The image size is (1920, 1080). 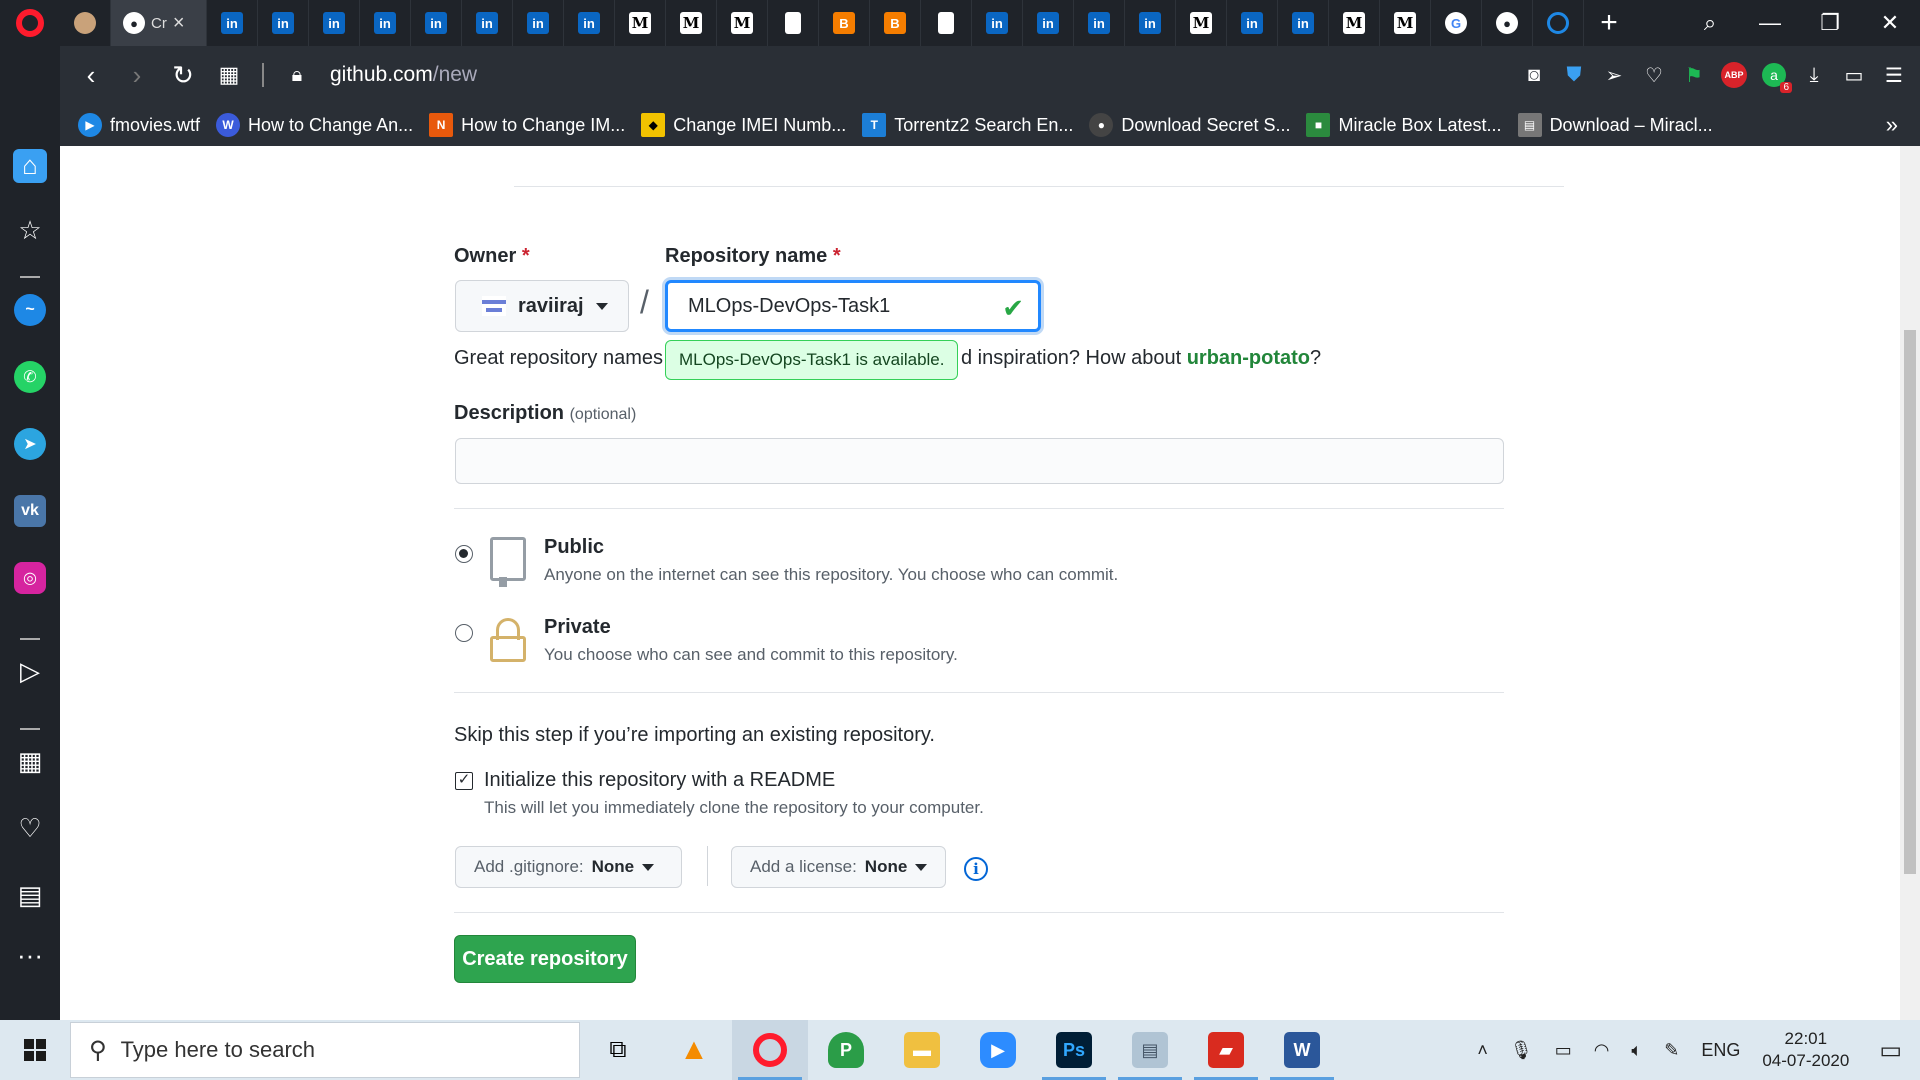 I want to click on shield-icon: ⛊, so click(x=1574, y=75).